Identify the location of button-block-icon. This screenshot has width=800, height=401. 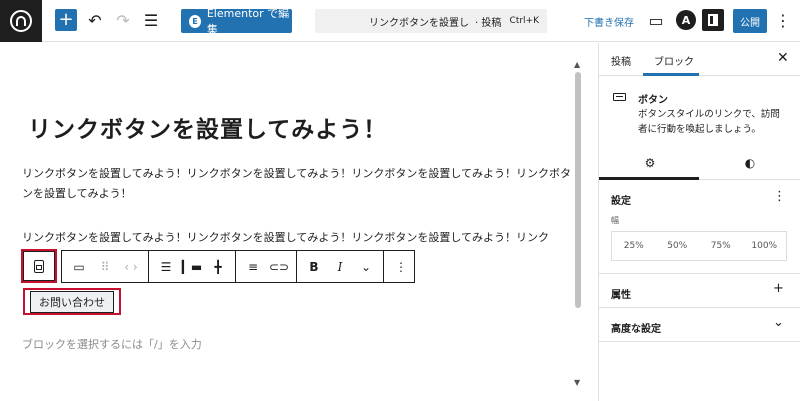
(619, 97).